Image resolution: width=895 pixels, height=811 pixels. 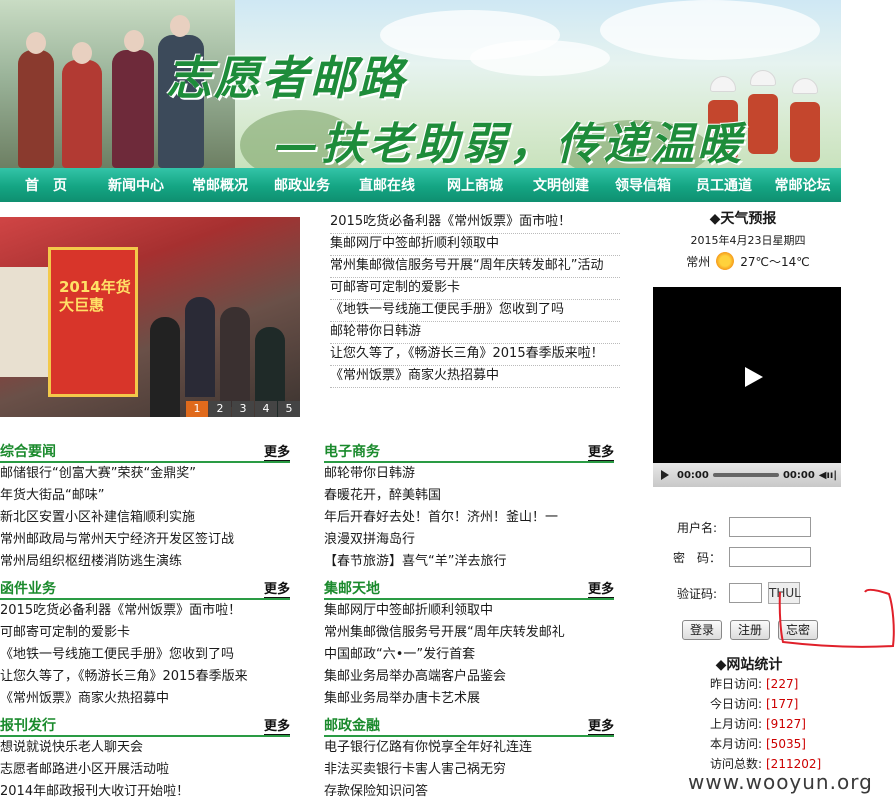 I want to click on stat-value: [5035], so click(x=786, y=744).